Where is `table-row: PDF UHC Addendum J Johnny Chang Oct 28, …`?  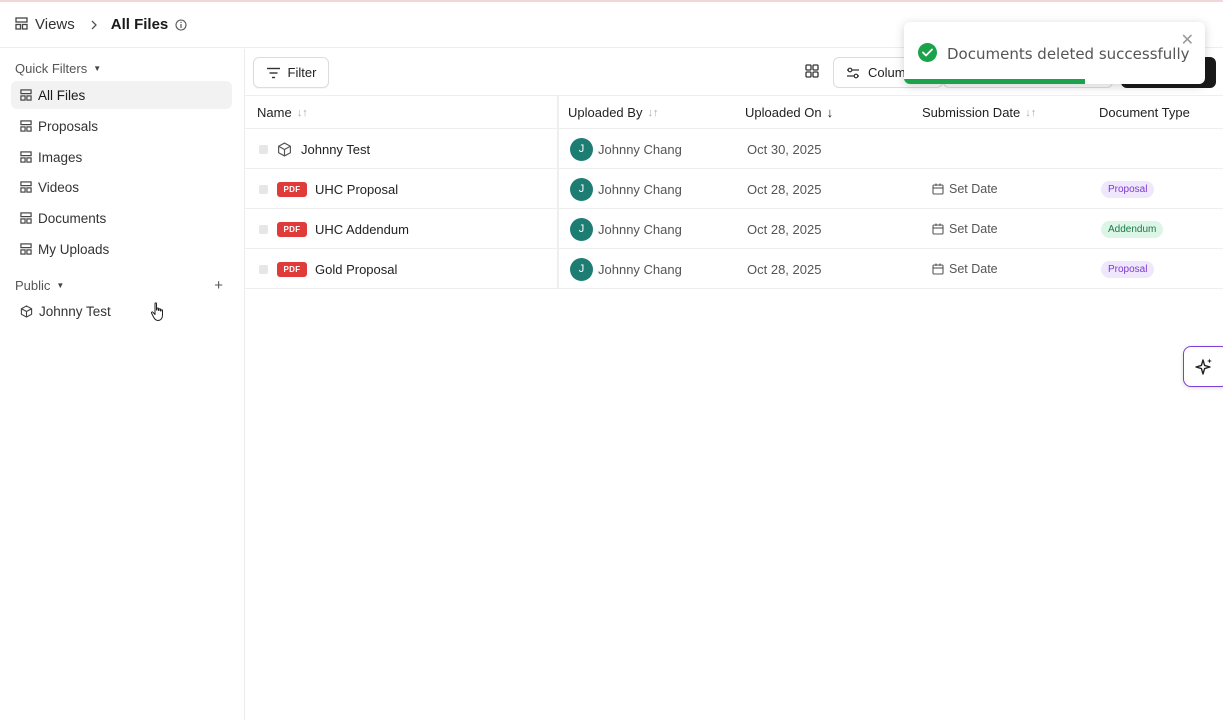
table-row: PDF UHC Addendum J Johnny Chang Oct 28, … is located at coordinates (734, 229).